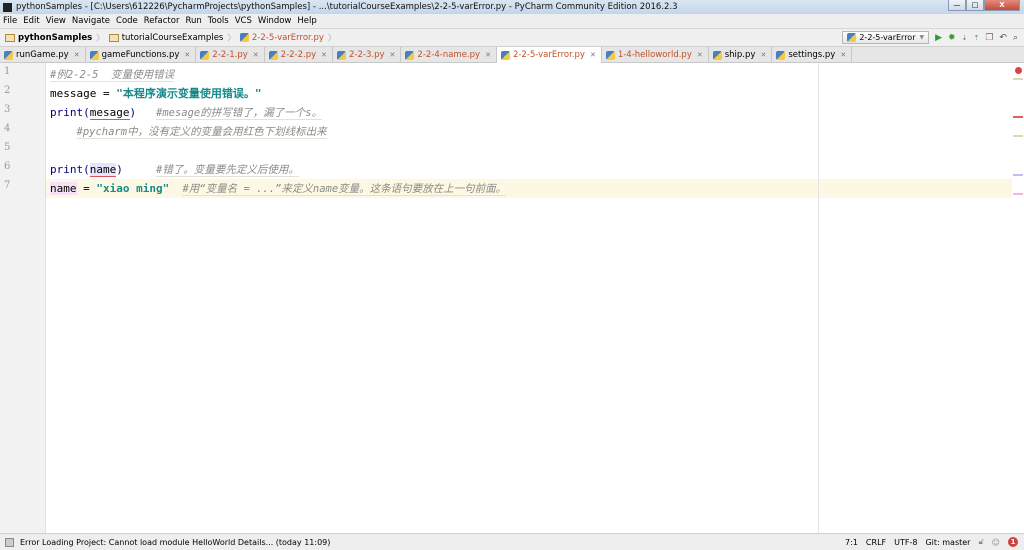  What do you see at coordinates (10, 21) in the screenshot?
I see `menu-file: File` at bounding box center [10, 21].